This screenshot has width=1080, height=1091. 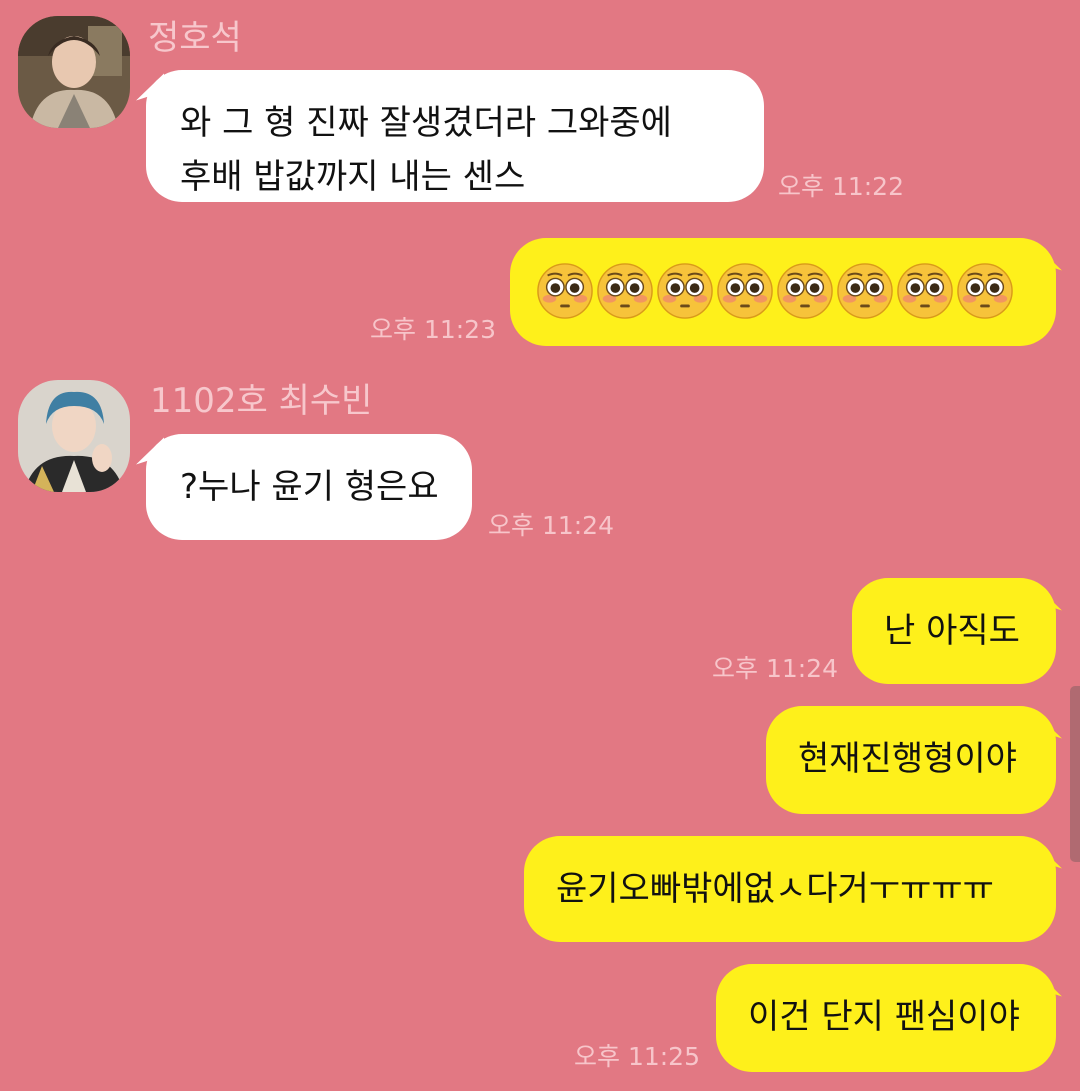 I want to click on message-time: 오후 11:25, so click(x=637, y=1056).